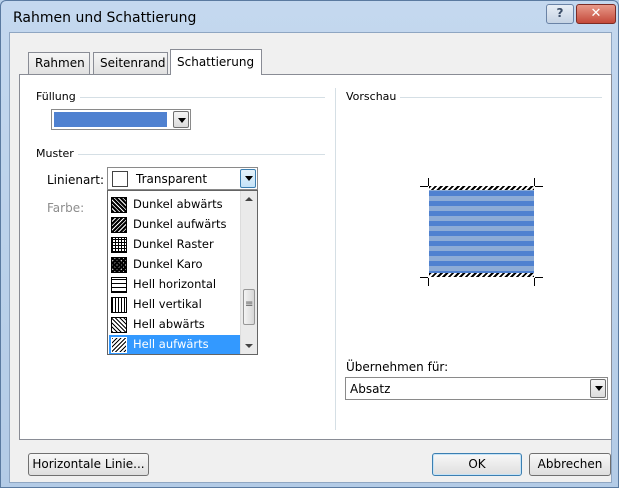 This screenshot has width=619, height=488. I want to click on dark-down-diagonal-pattern-icon, so click(119, 205).